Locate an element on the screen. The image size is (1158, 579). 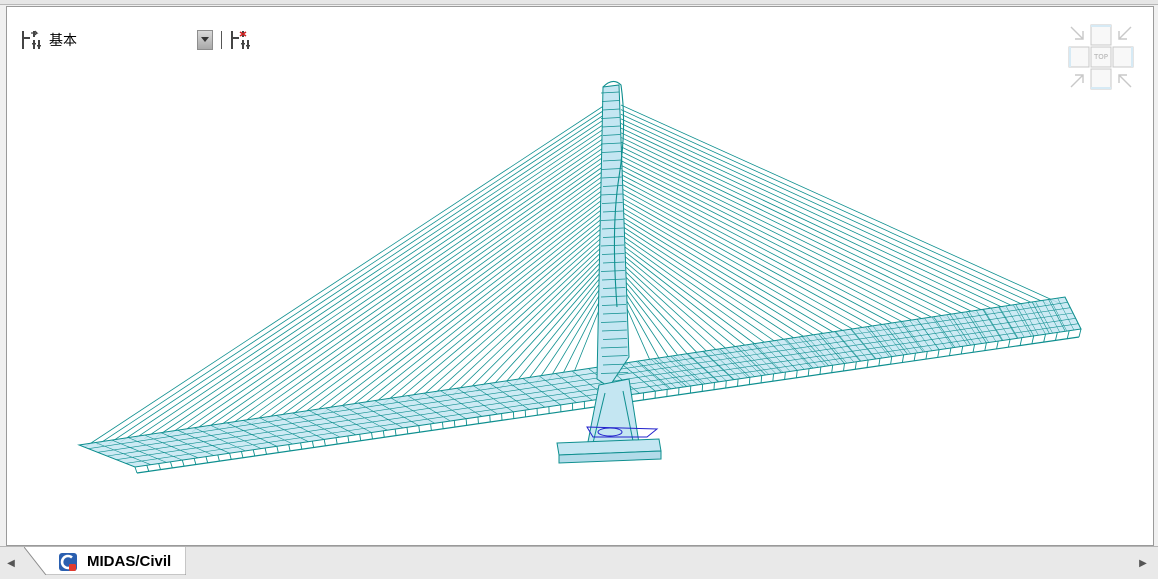
midas-civil-app-icon is located at coordinates (68, 562).